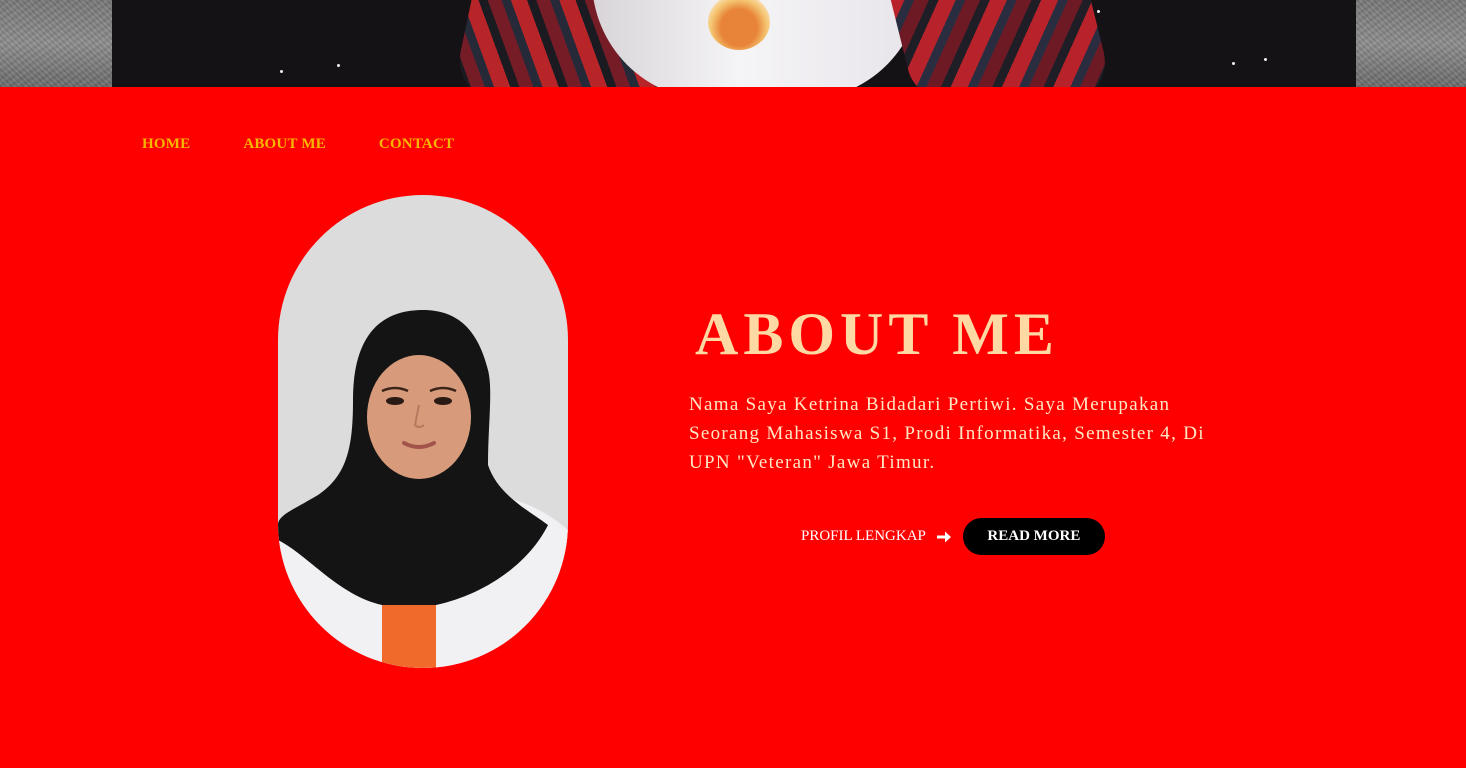 Image resolution: width=1466 pixels, height=768 pixels. I want to click on arrow-right-icon, so click(944, 537).